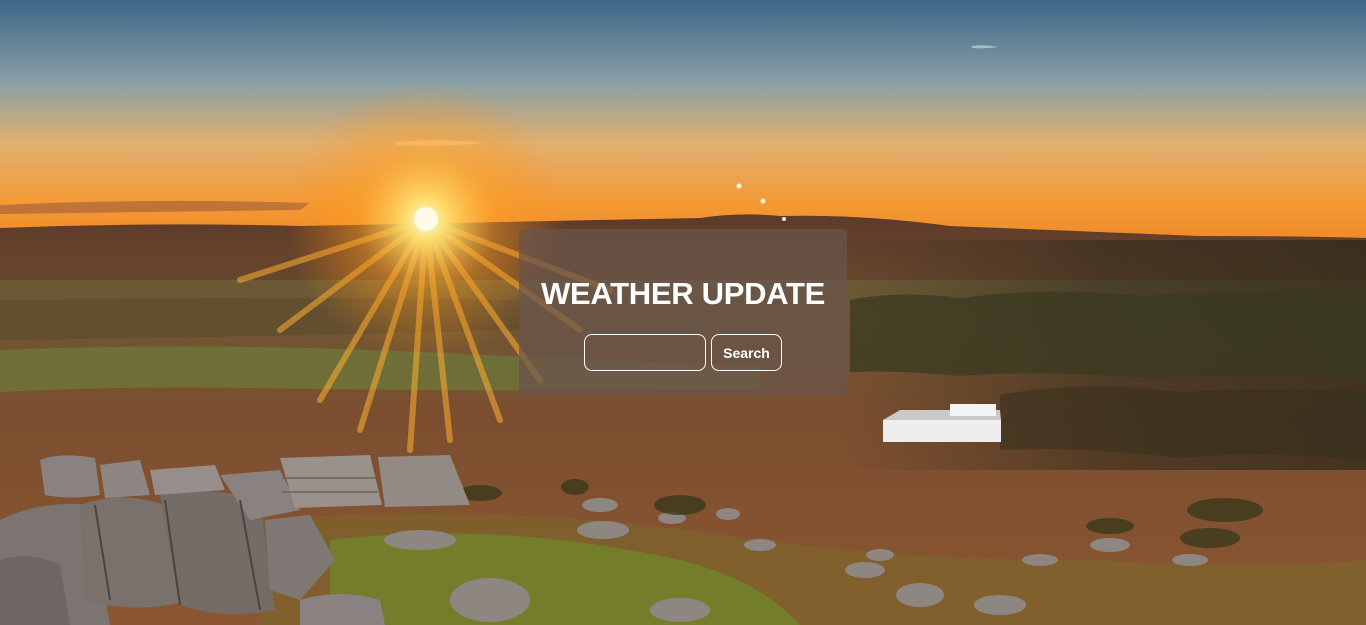 The image size is (1366, 625). I want to click on page-title: WEATHER UPDATE, so click(683, 293).